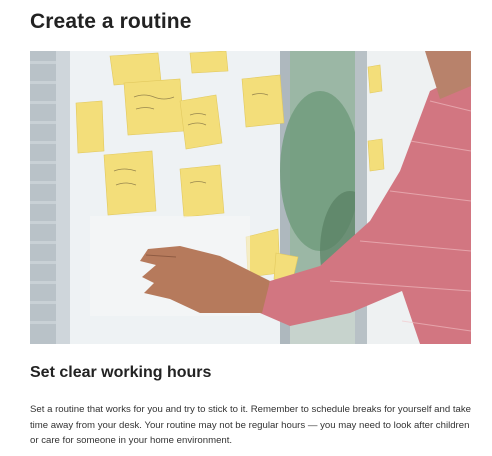 The width and height of the screenshot is (492, 456). What do you see at coordinates (111, 21) in the screenshot?
I see `page-title: Create a routine` at bounding box center [111, 21].